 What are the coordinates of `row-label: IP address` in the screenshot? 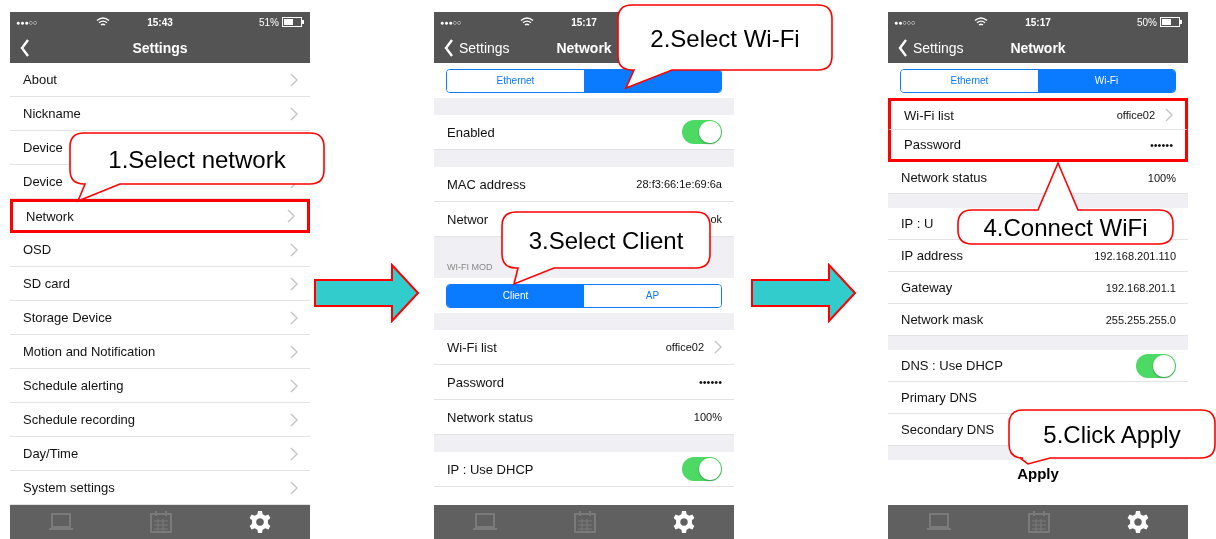 It's located at (932, 255).